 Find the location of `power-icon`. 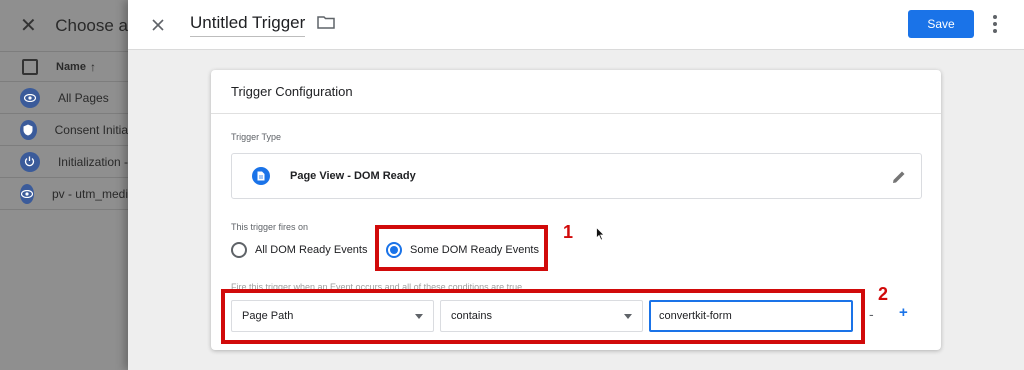

power-icon is located at coordinates (30, 161).